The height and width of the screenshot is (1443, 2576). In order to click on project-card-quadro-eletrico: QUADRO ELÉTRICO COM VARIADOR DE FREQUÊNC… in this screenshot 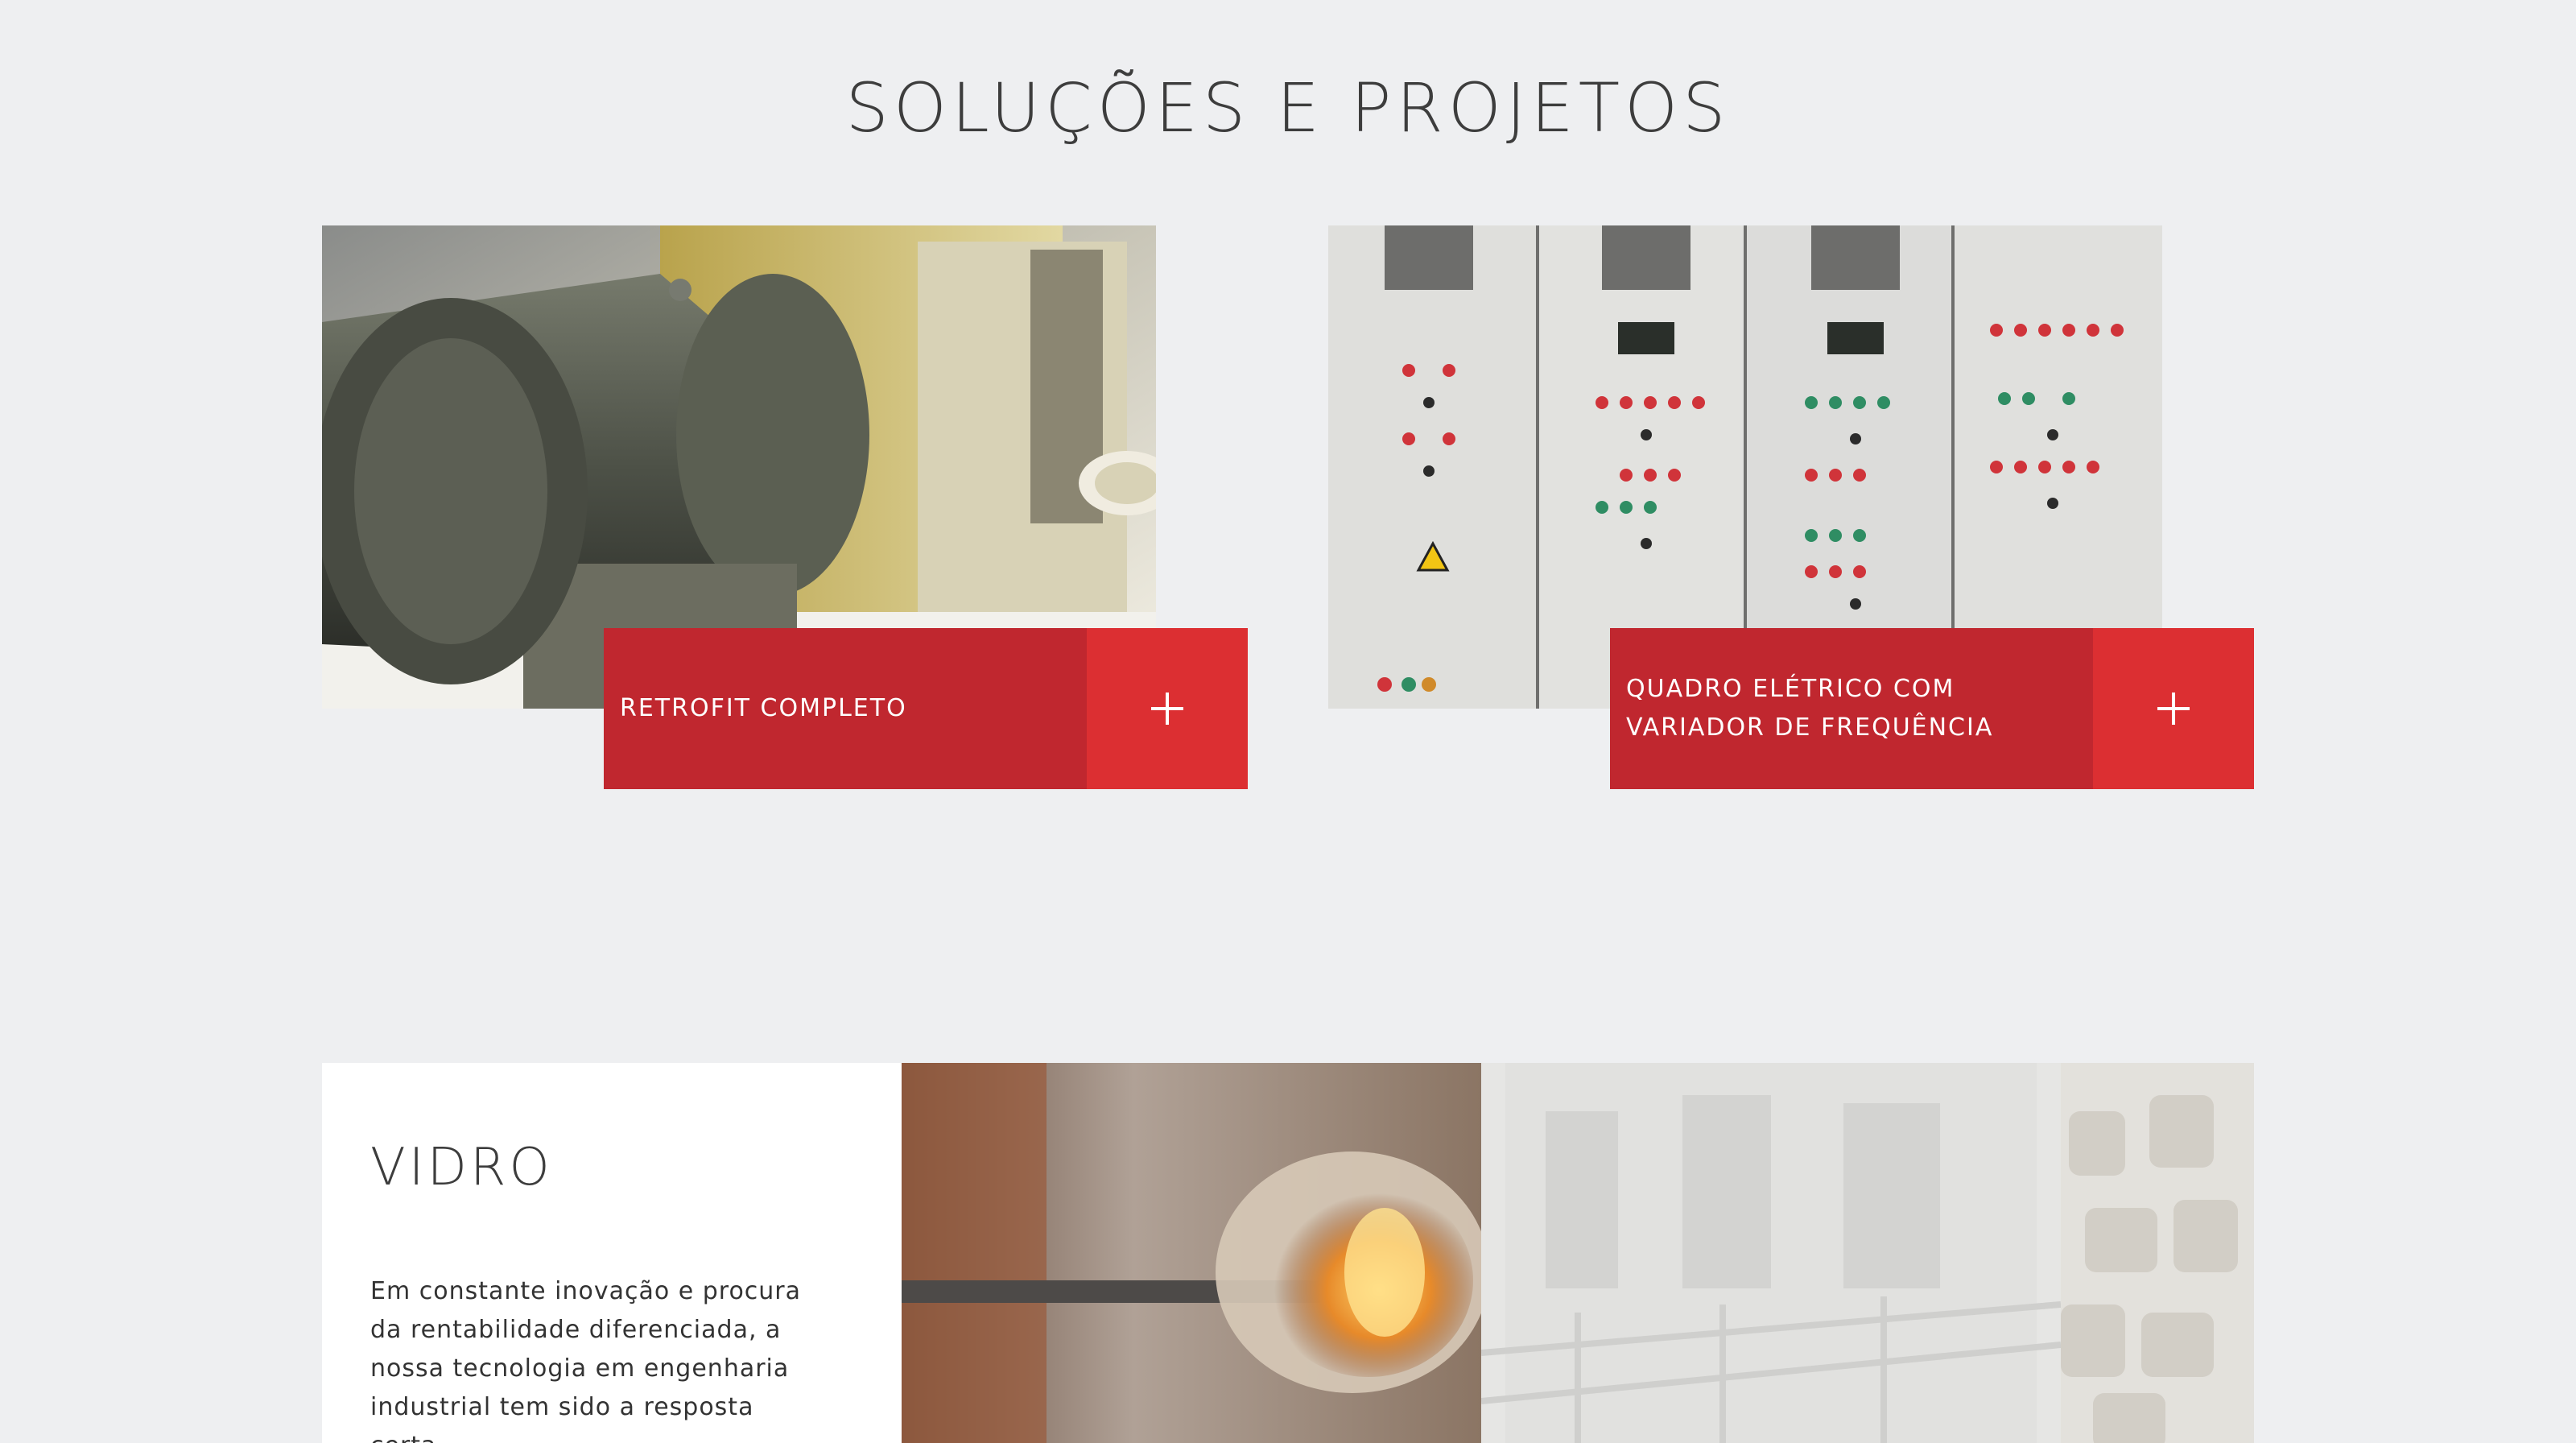, I will do `click(1791, 507)`.